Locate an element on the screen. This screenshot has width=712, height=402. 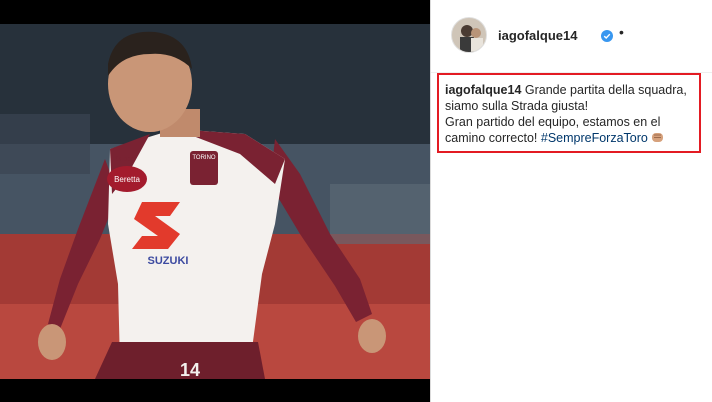
caption-username: iagofalque14 is located at coordinates (483, 90).